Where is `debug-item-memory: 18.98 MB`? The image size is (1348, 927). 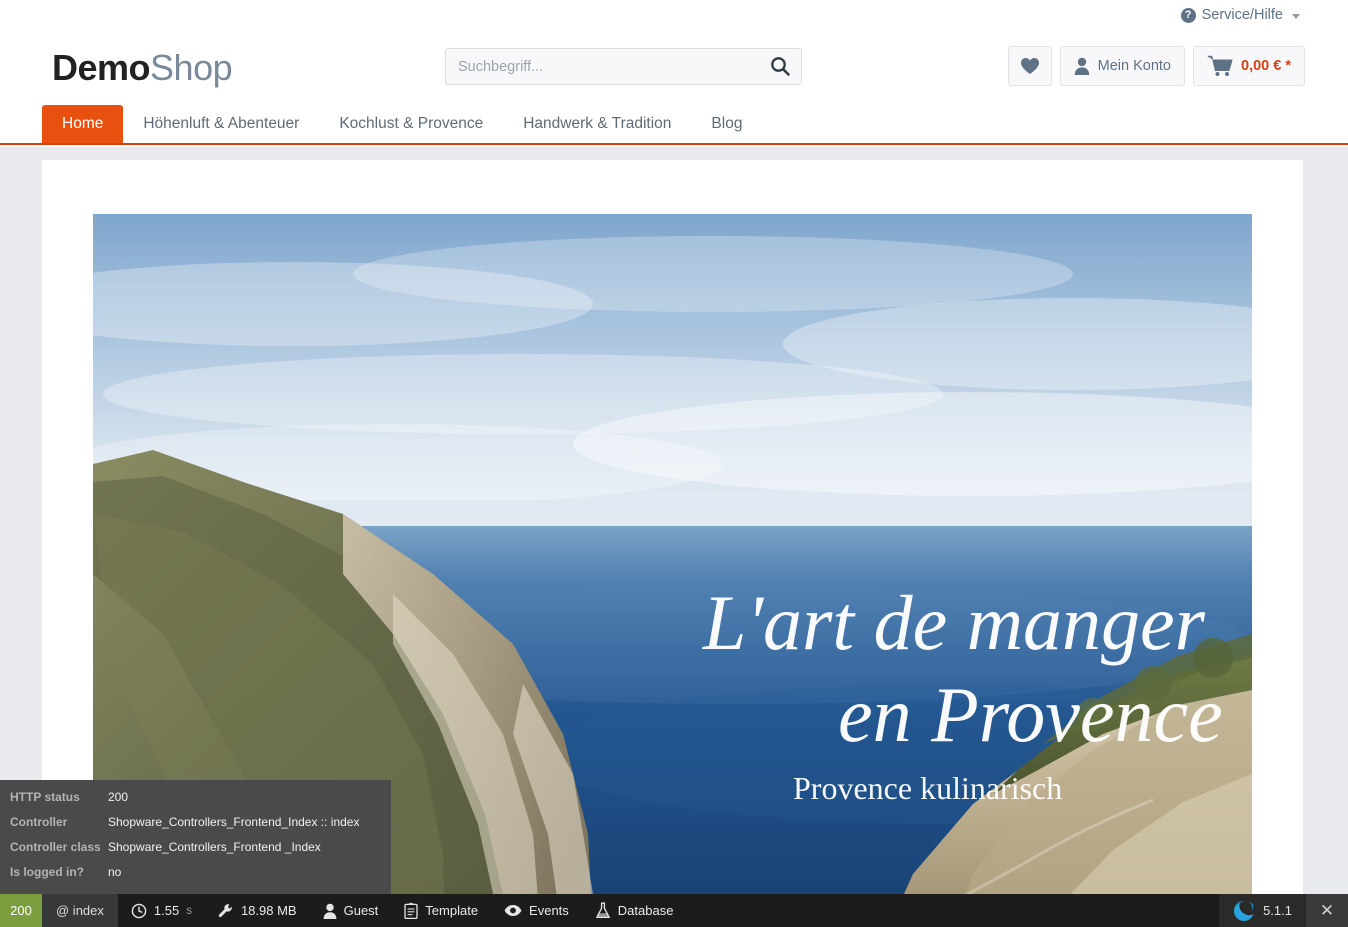
debug-item-memory: 18.98 MB is located at coordinates (257, 910).